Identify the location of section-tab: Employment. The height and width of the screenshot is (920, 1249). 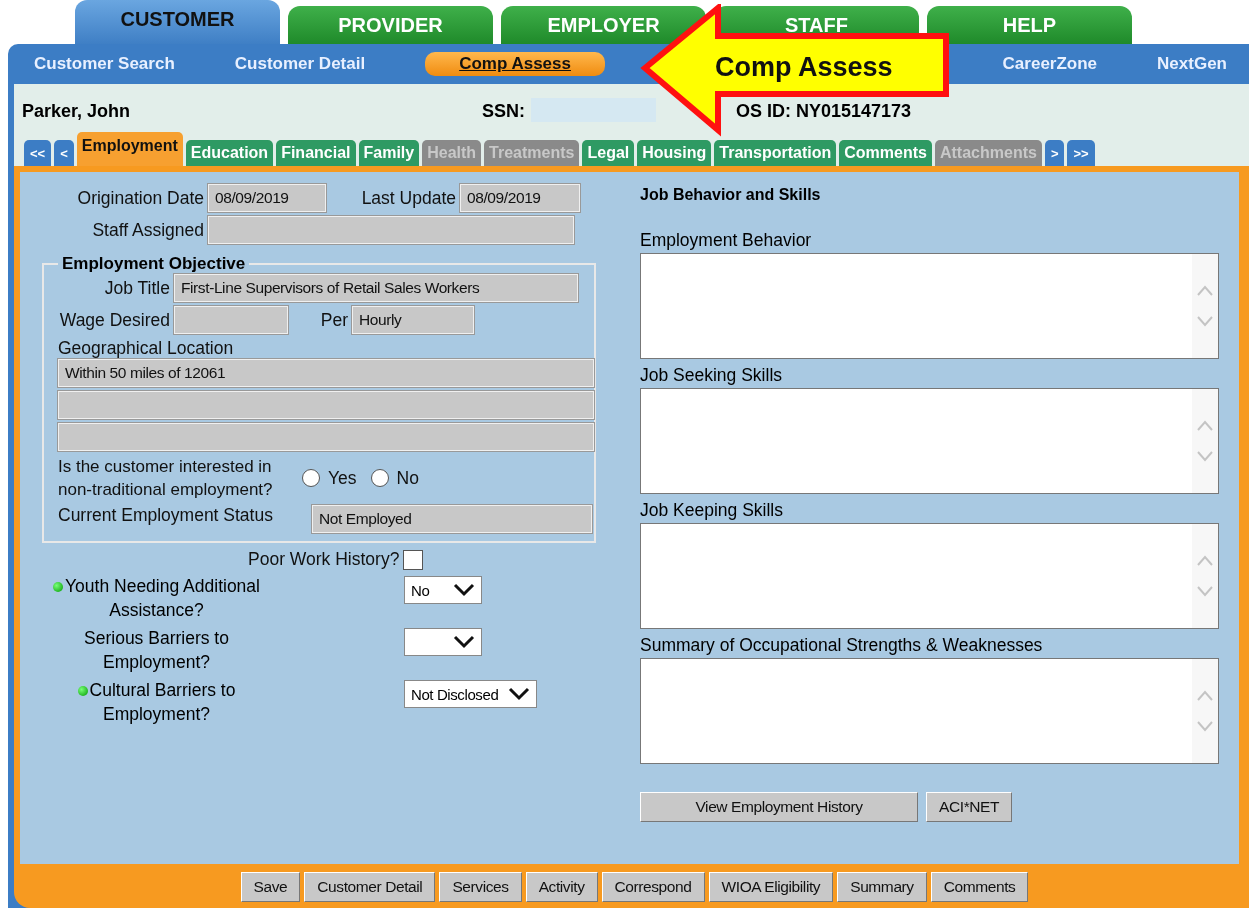
(129, 149).